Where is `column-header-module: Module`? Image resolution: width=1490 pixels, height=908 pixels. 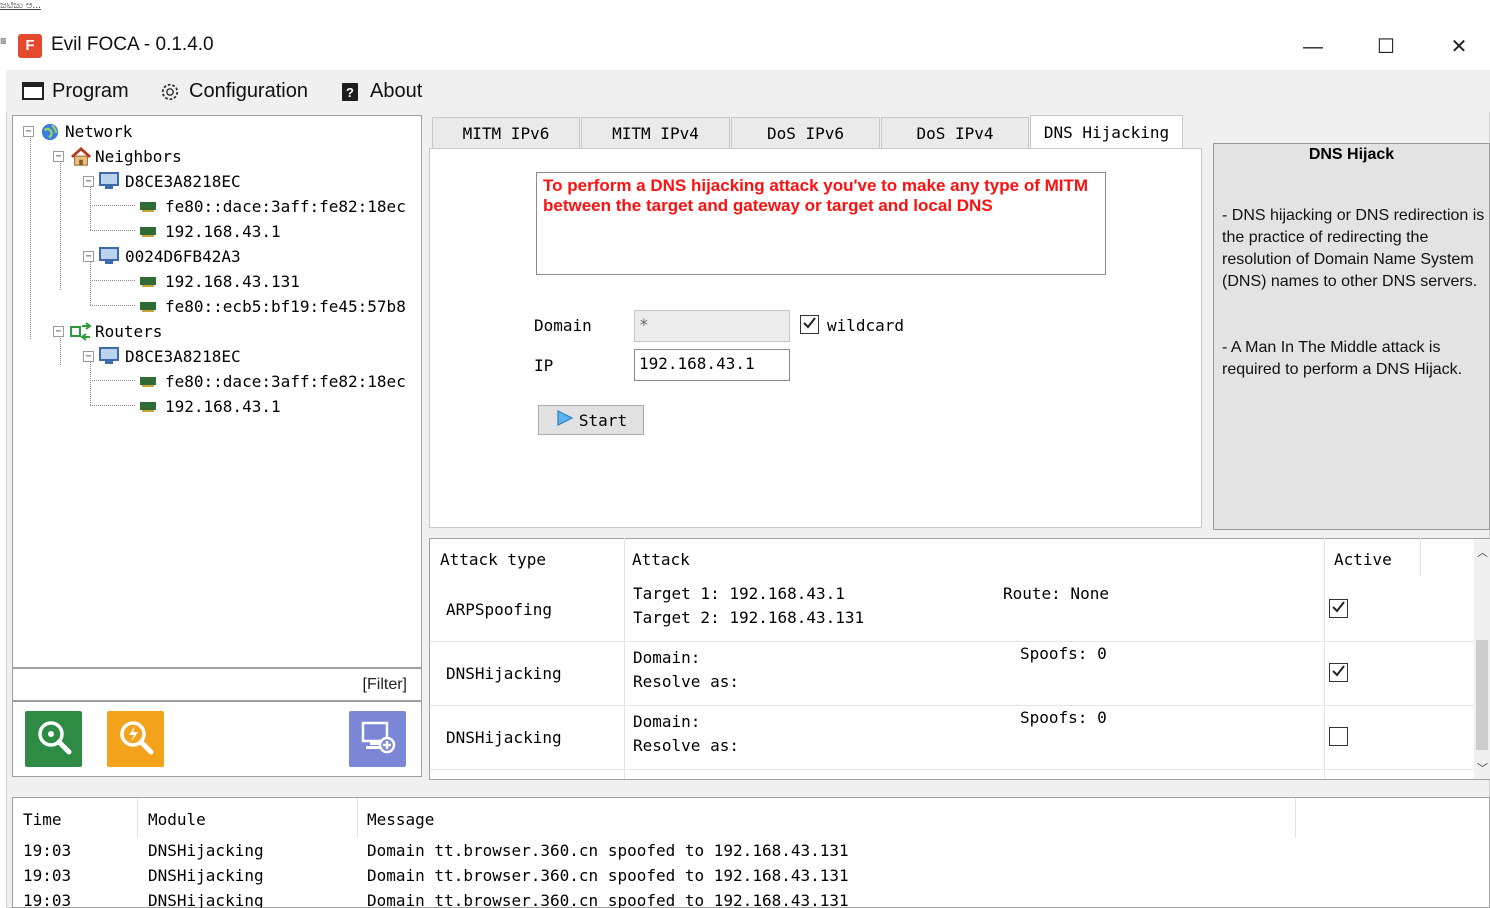
column-header-module: Module is located at coordinates (177, 819).